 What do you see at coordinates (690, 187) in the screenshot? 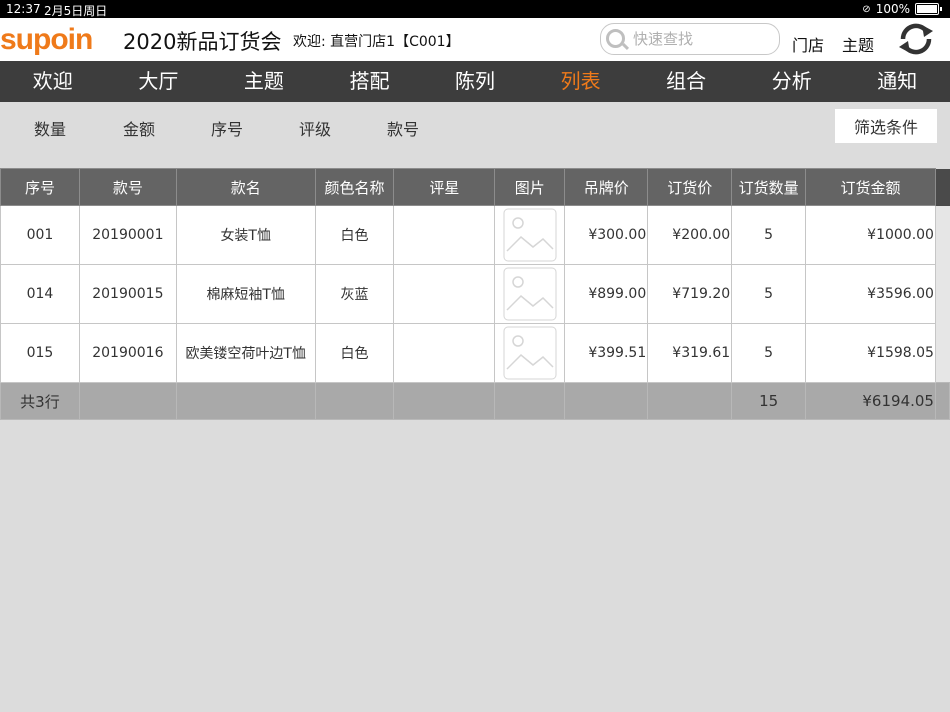
I see `column-header: 订货价` at bounding box center [690, 187].